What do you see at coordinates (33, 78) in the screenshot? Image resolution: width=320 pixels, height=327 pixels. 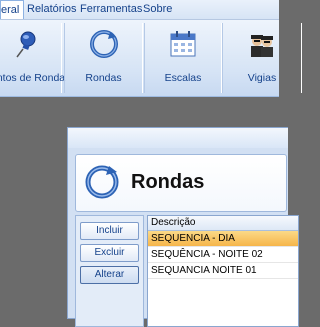 I see `ribbon-label: ontos de Ronda` at bounding box center [33, 78].